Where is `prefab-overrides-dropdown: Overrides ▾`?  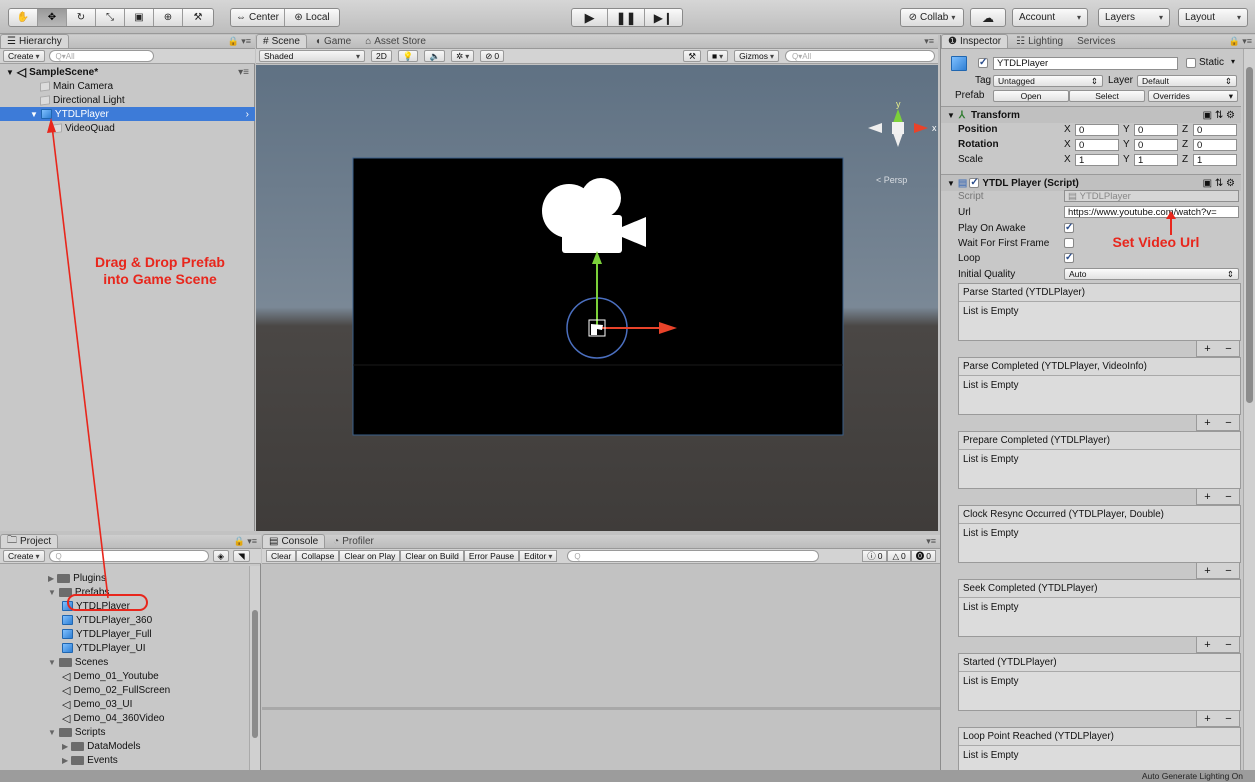
prefab-overrides-dropdown: Overrides ▾ is located at coordinates (1193, 96).